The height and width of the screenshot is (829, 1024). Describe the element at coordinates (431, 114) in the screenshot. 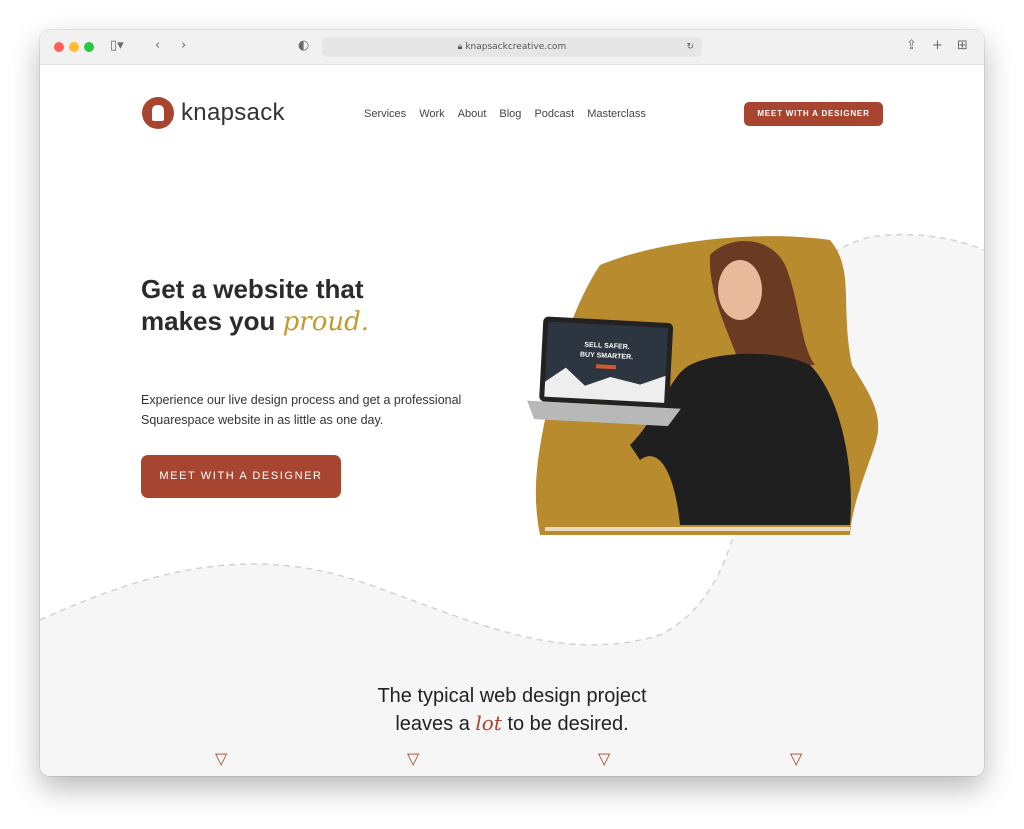

I see `nav-work: Work` at that location.